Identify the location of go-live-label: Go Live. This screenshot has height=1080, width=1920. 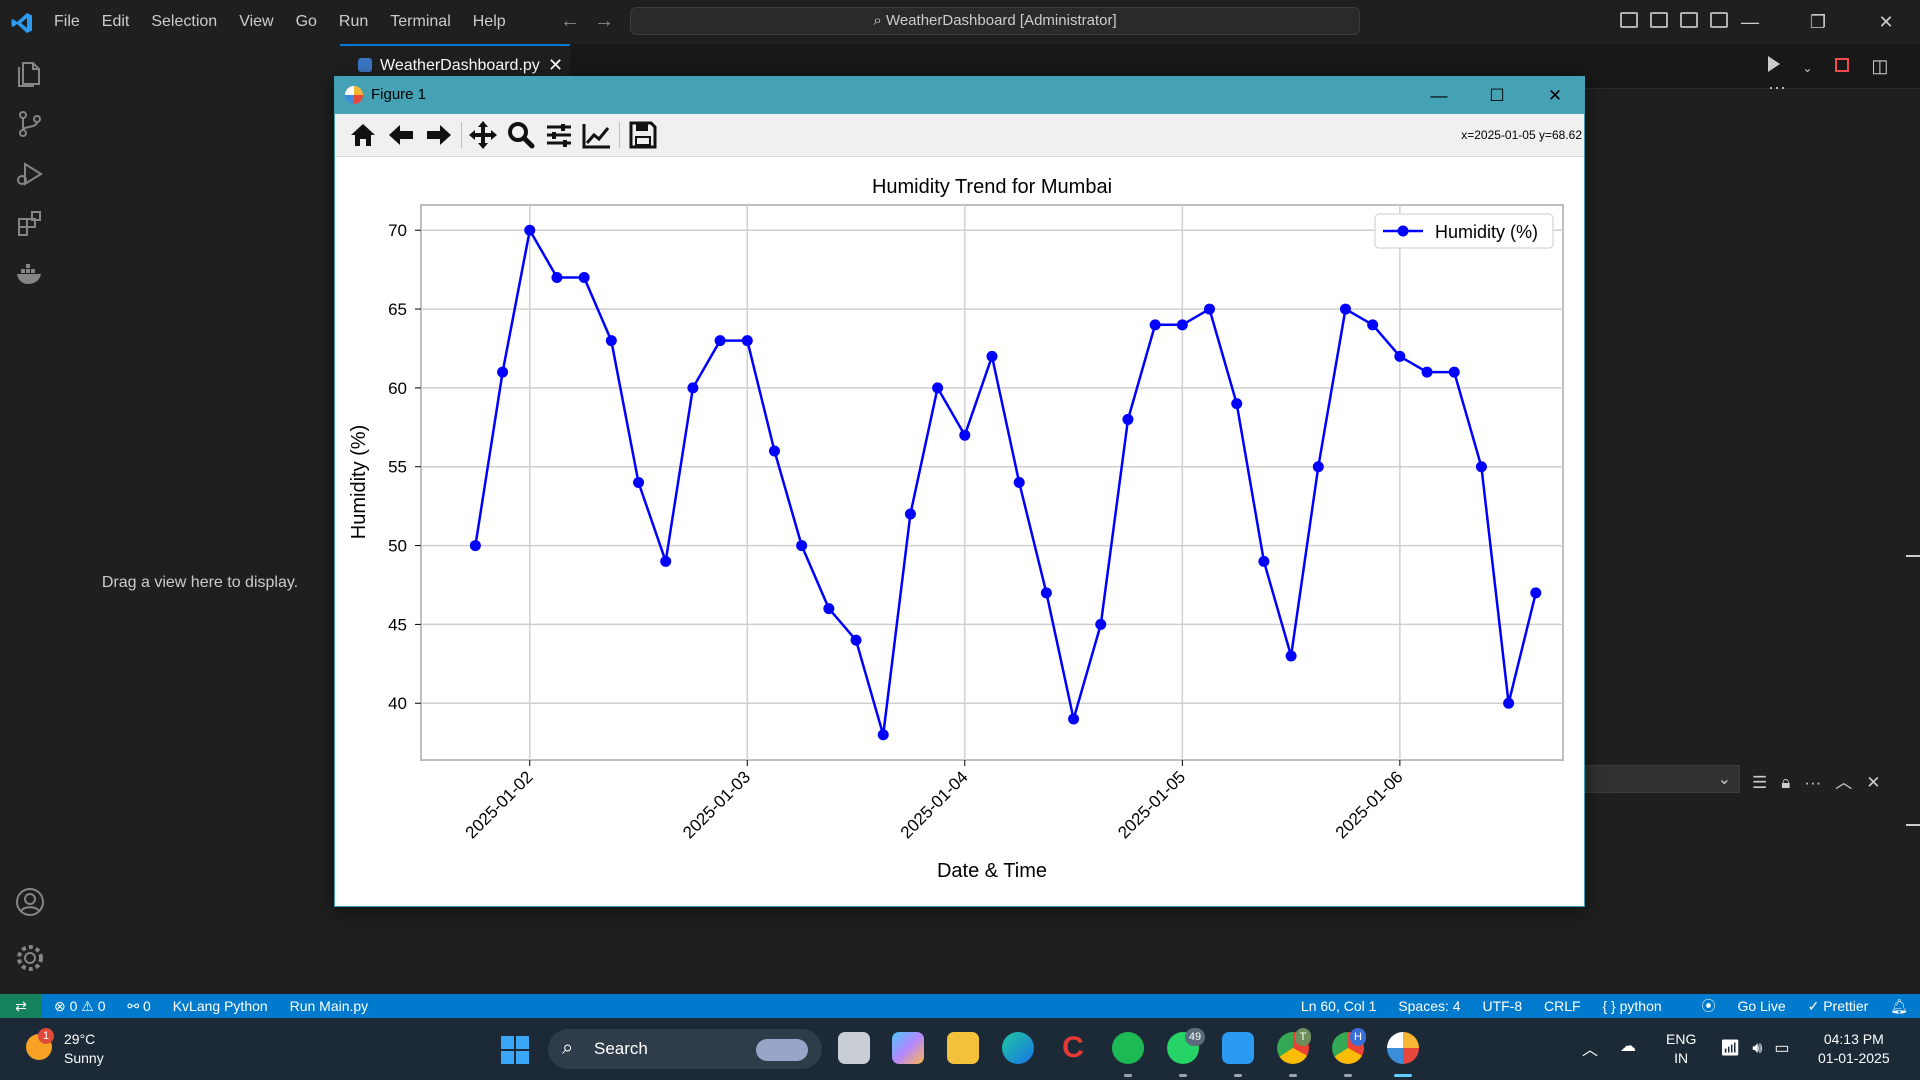
(1761, 1006).